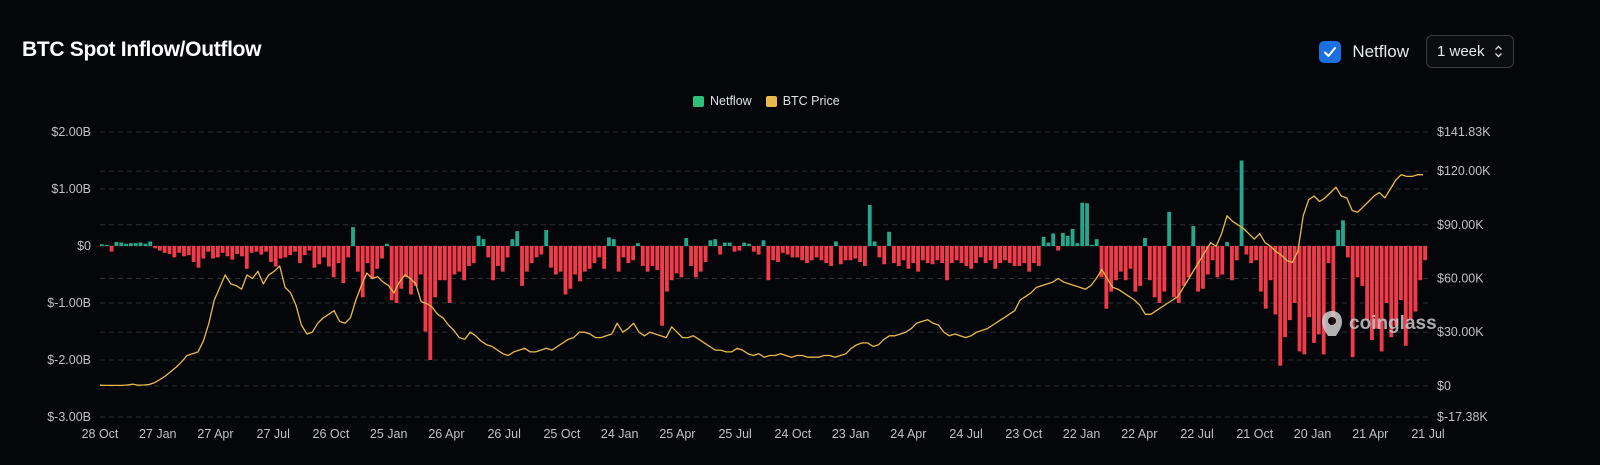  Describe the element at coordinates (1464, 171) in the screenshot. I see `right-axis-tick: $120.00K` at that location.